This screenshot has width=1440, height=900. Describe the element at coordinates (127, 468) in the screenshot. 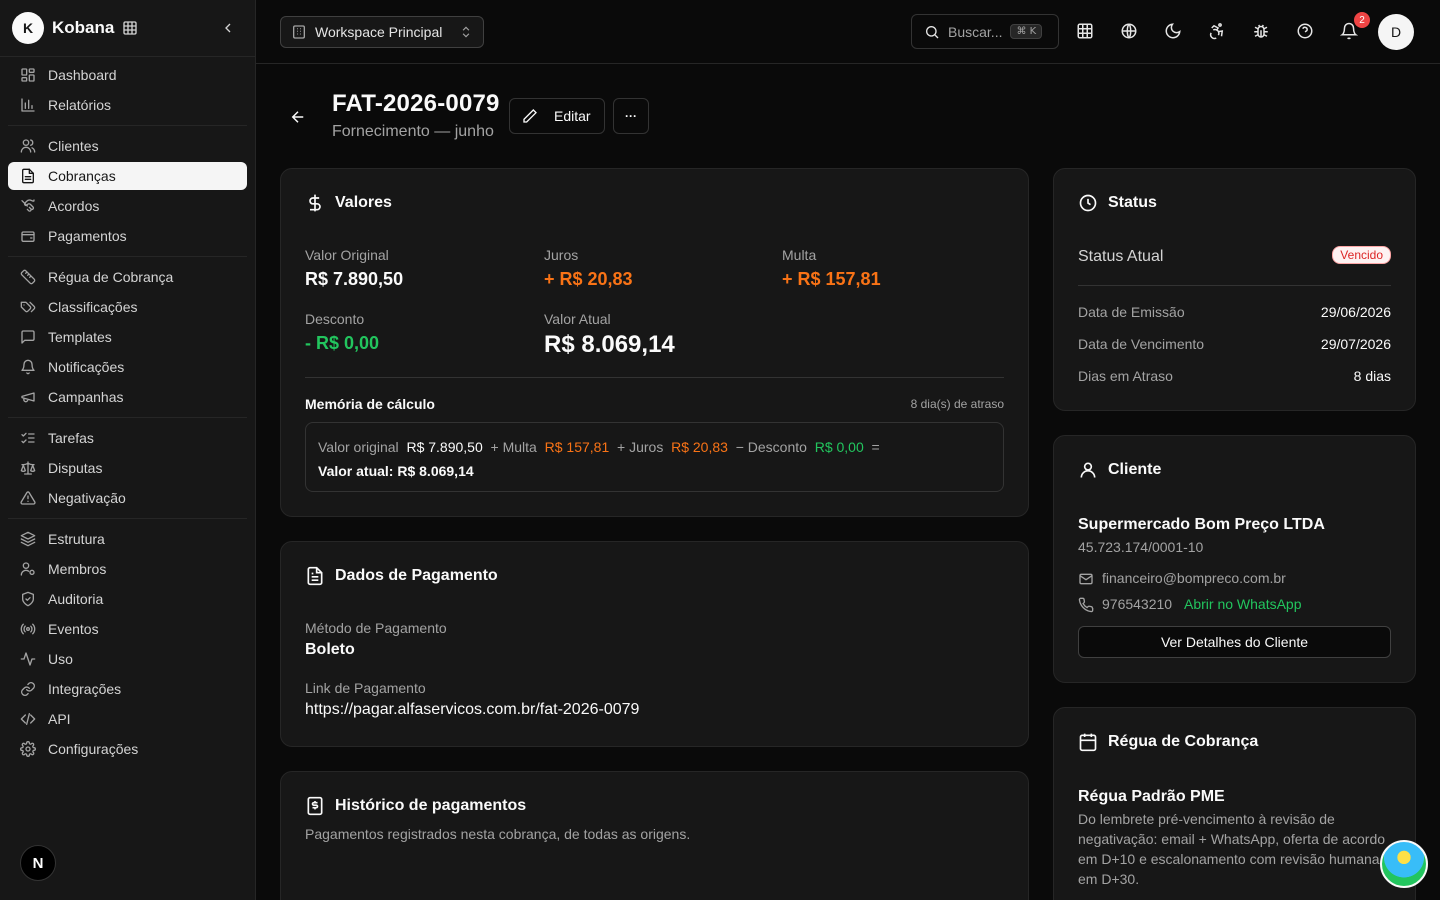

I see `sidebar-item-disputas: Disputas` at that location.